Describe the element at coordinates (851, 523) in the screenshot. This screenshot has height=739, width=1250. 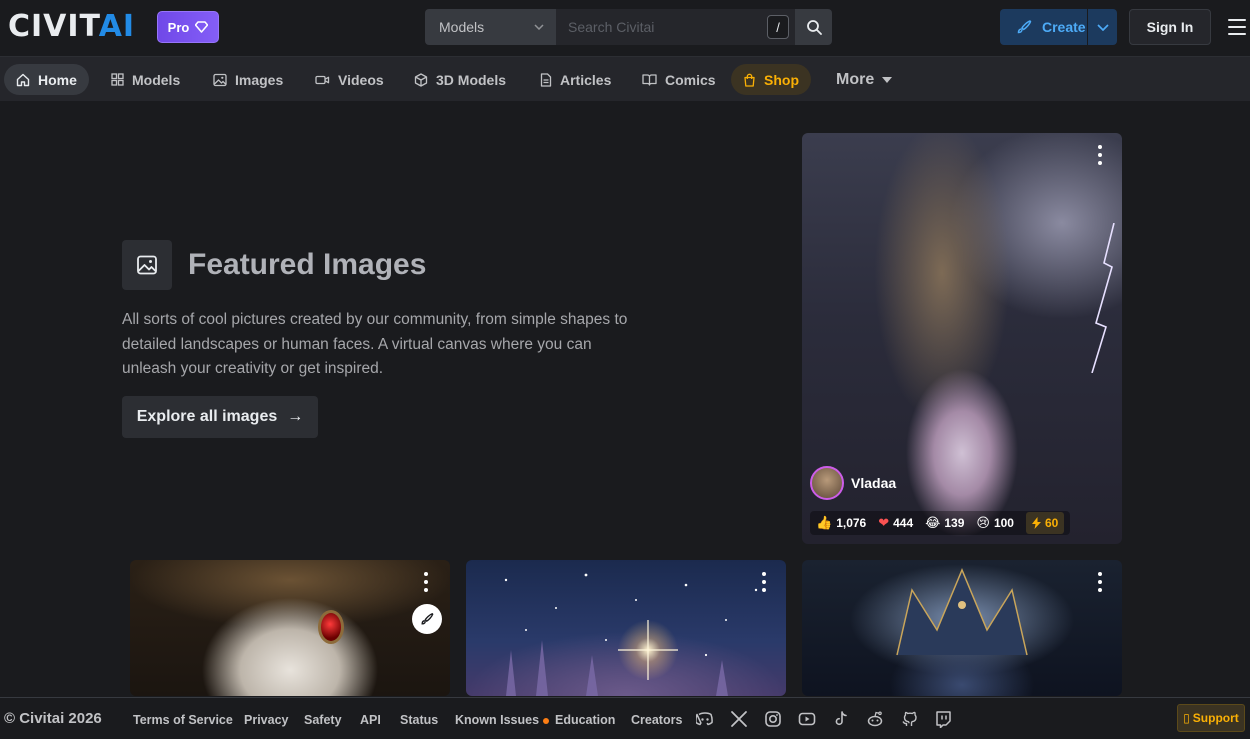
I see `like-count: 1,076` at that location.